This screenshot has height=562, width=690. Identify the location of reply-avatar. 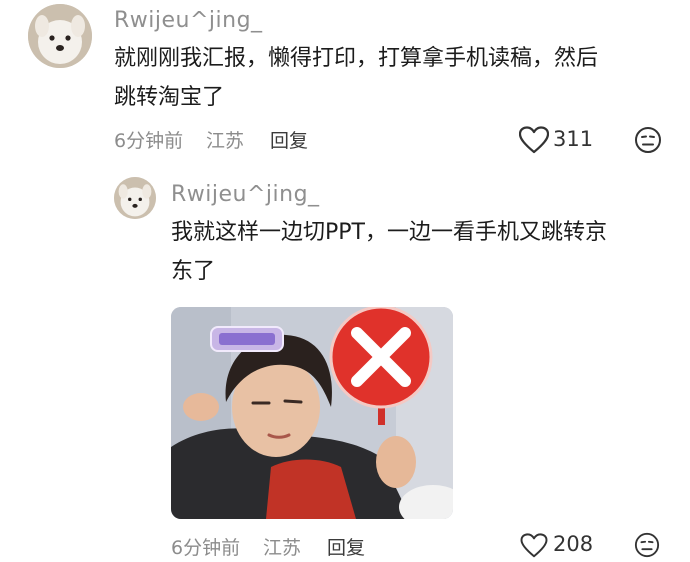
(135, 198).